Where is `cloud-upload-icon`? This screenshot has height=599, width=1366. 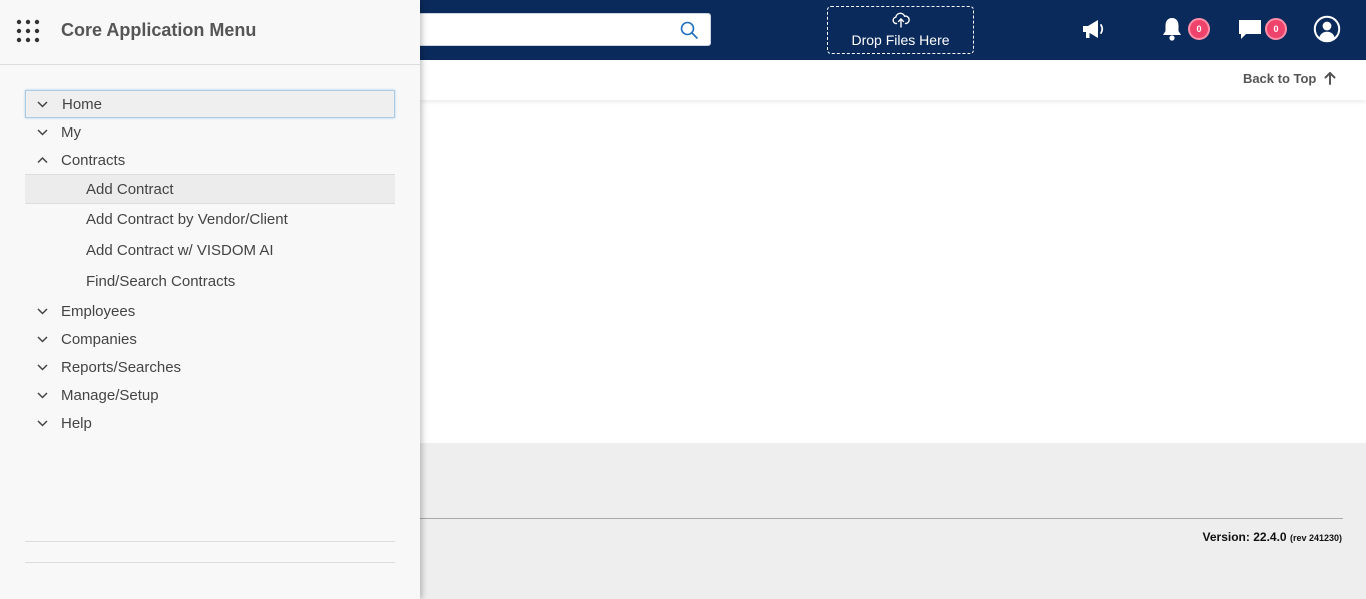
cloud-upload-icon is located at coordinates (901, 20).